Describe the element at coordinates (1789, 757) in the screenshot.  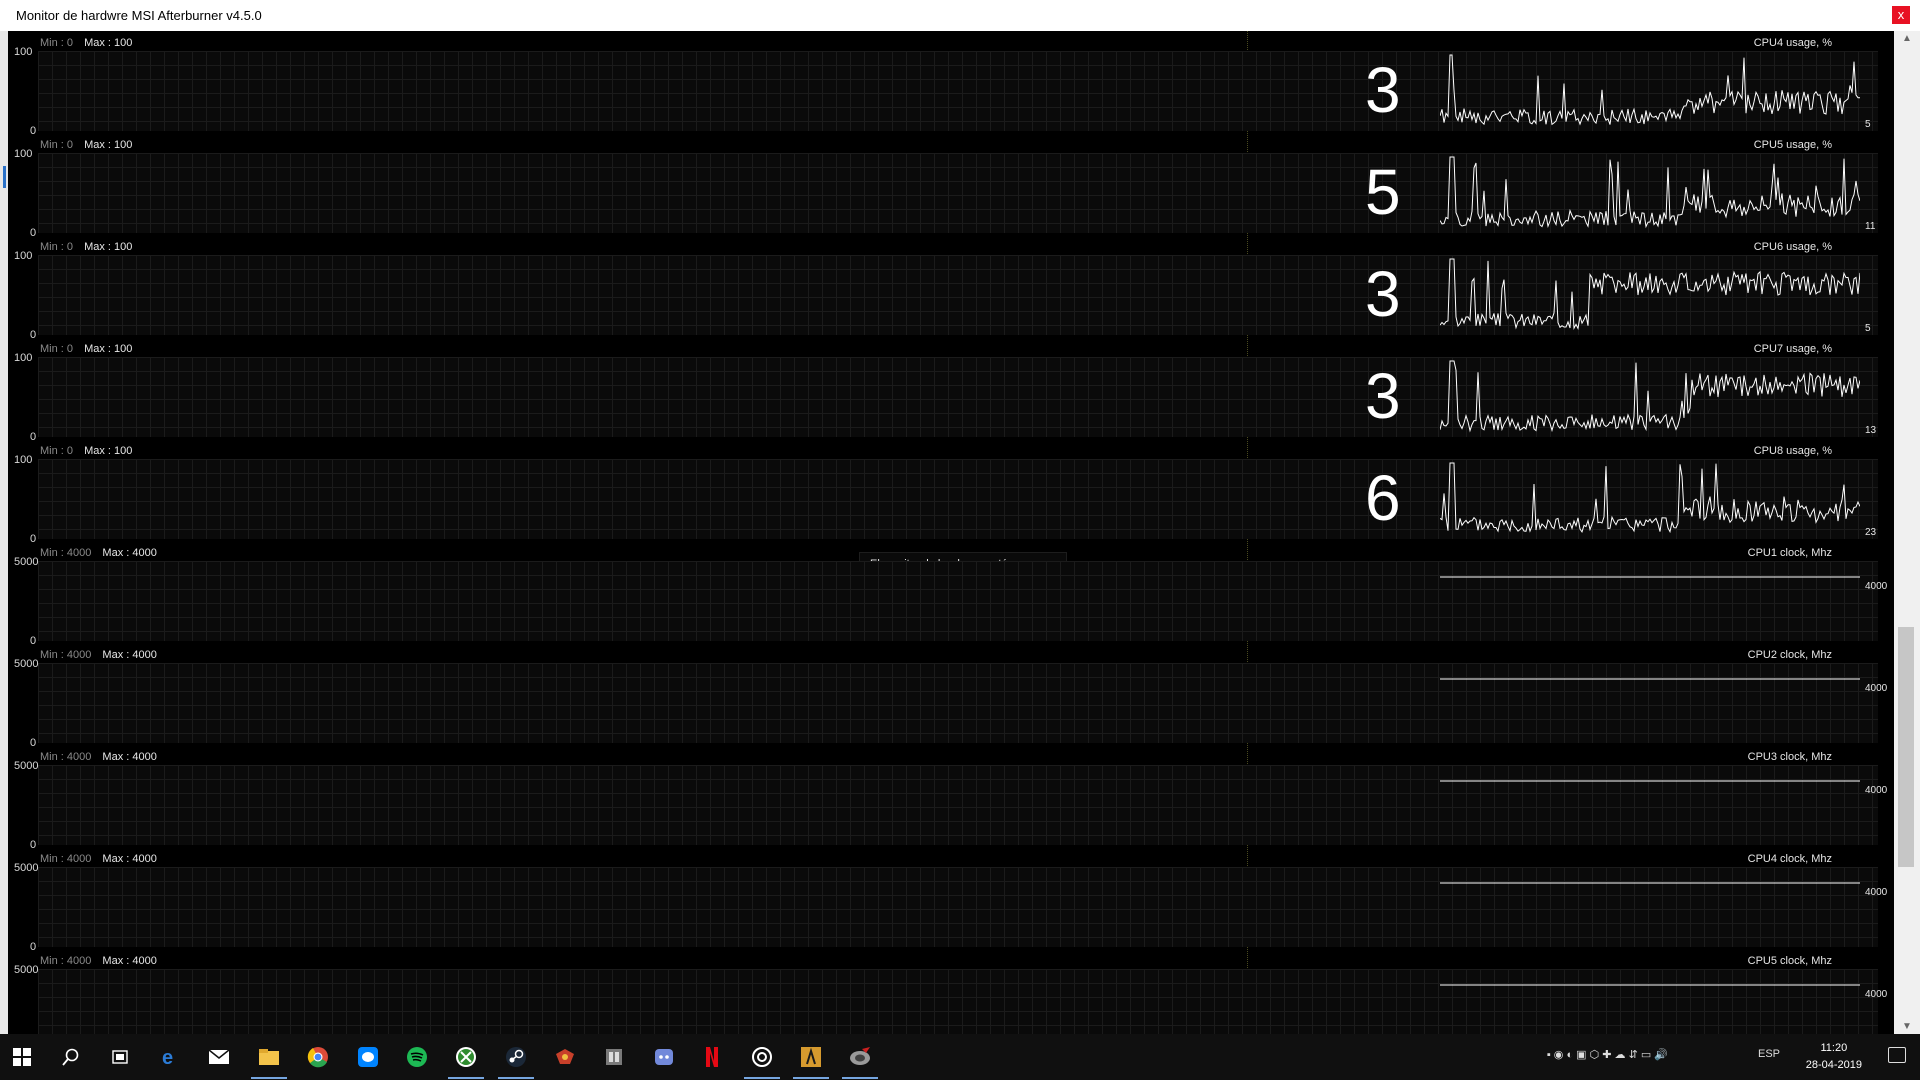
I see `graph-title: CPU3 clock, Mhz` at that location.